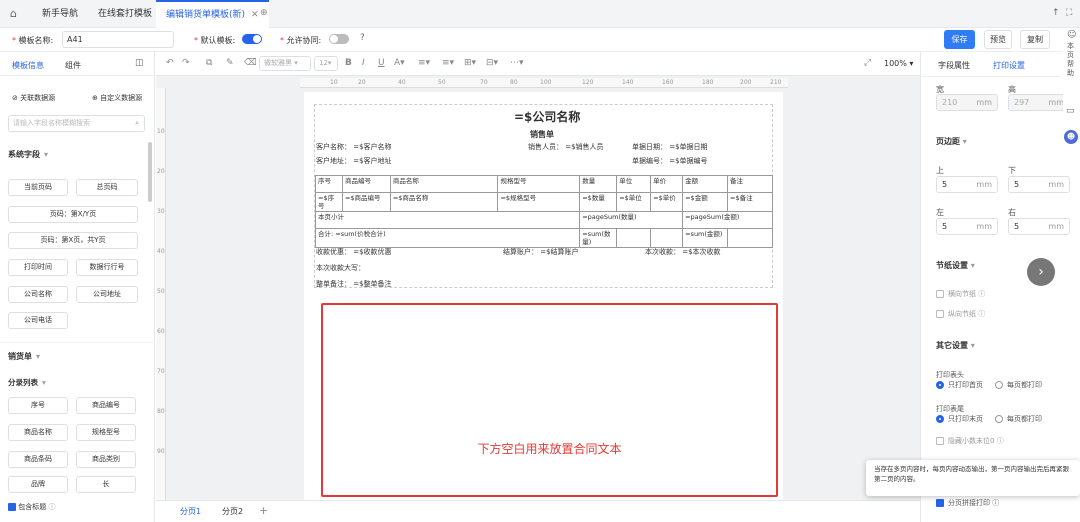 Image resolution: width=1080 pixels, height=522 pixels. Describe the element at coordinates (867, 63) in the screenshot. I see `fit-screen-icon: ⤢` at that location.